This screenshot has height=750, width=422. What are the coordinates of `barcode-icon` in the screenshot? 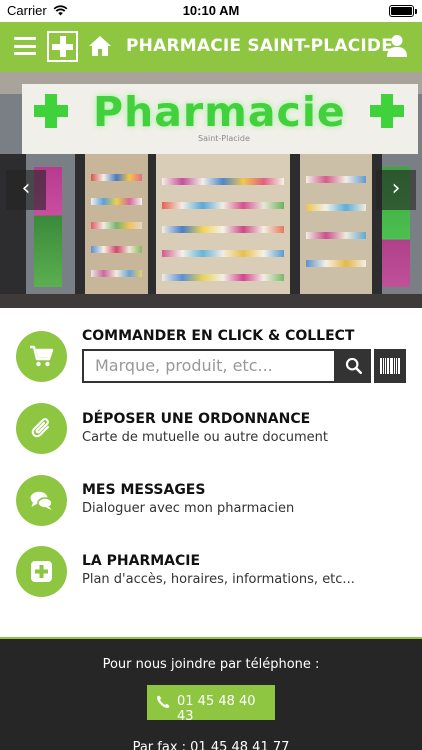 It's located at (390, 366).